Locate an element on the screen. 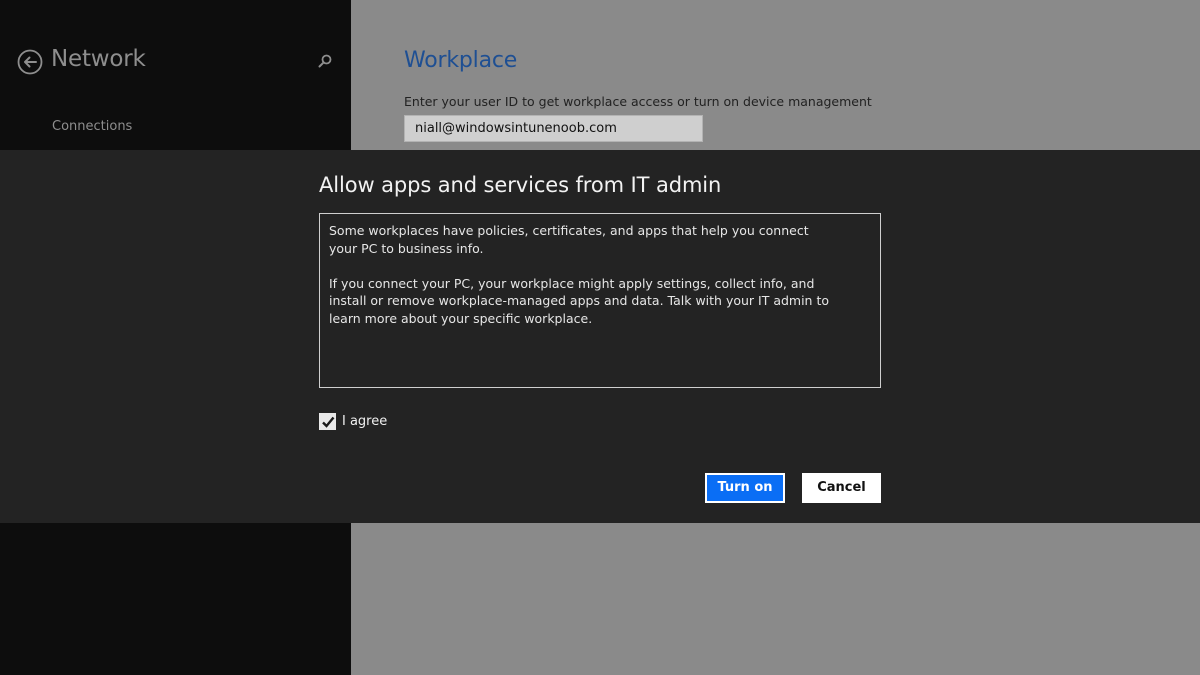 This screenshot has width=1200, height=675. back-arrow-icon is located at coordinates (30, 62).